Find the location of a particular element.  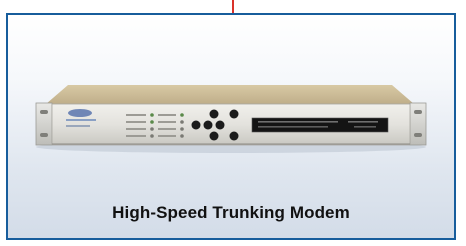

top-accent-tick is located at coordinates (233, 6).